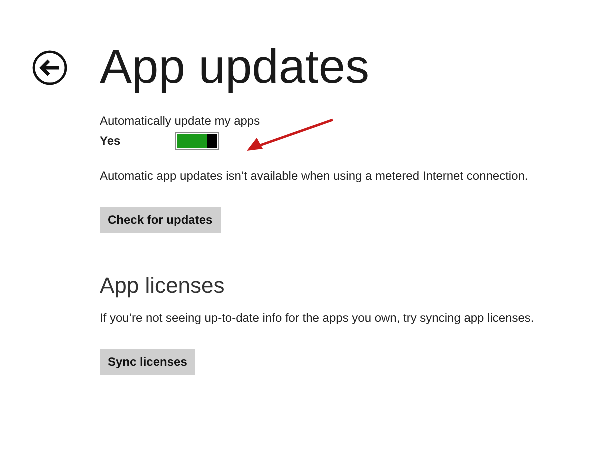 Image resolution: width=600 pixels, height=450 pixels. Describe the element at coordinates (197, 141) in the screenshot. I see `toggle-switch` at that location.